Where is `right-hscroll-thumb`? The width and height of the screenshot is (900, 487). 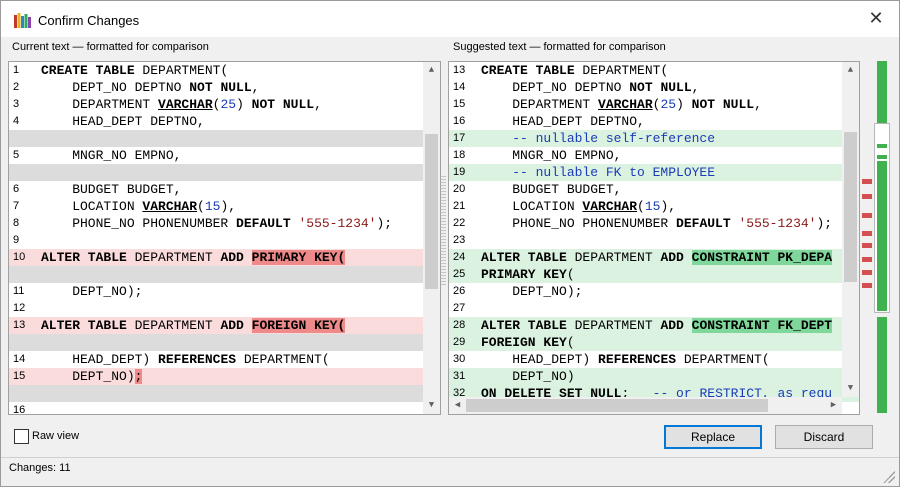
right-hscroll-thumb is located at coordinates (617, 405).